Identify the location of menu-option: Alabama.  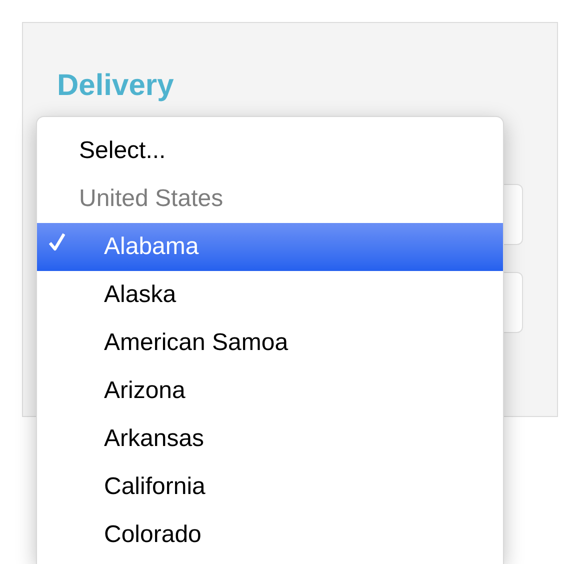
(270, 247).